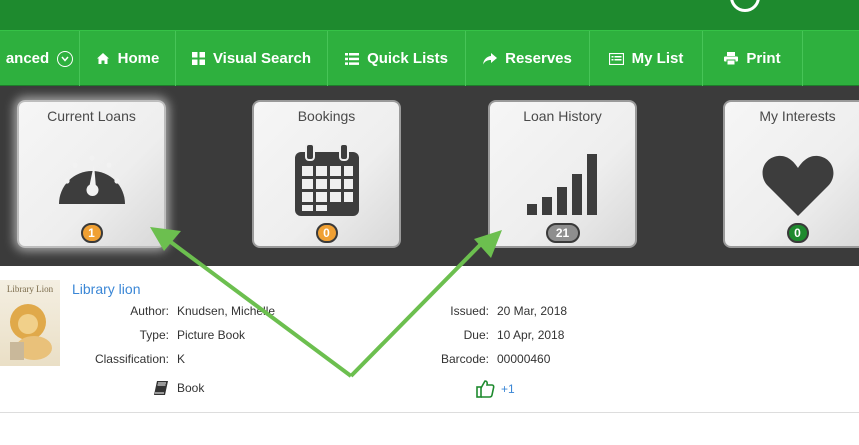 The height and width of the screenshot is (445, 859). What do you see at coordinates (92, 178) in the screenshot?
I see `dashboard-gauge-icon` at bounding box center [92, 178].